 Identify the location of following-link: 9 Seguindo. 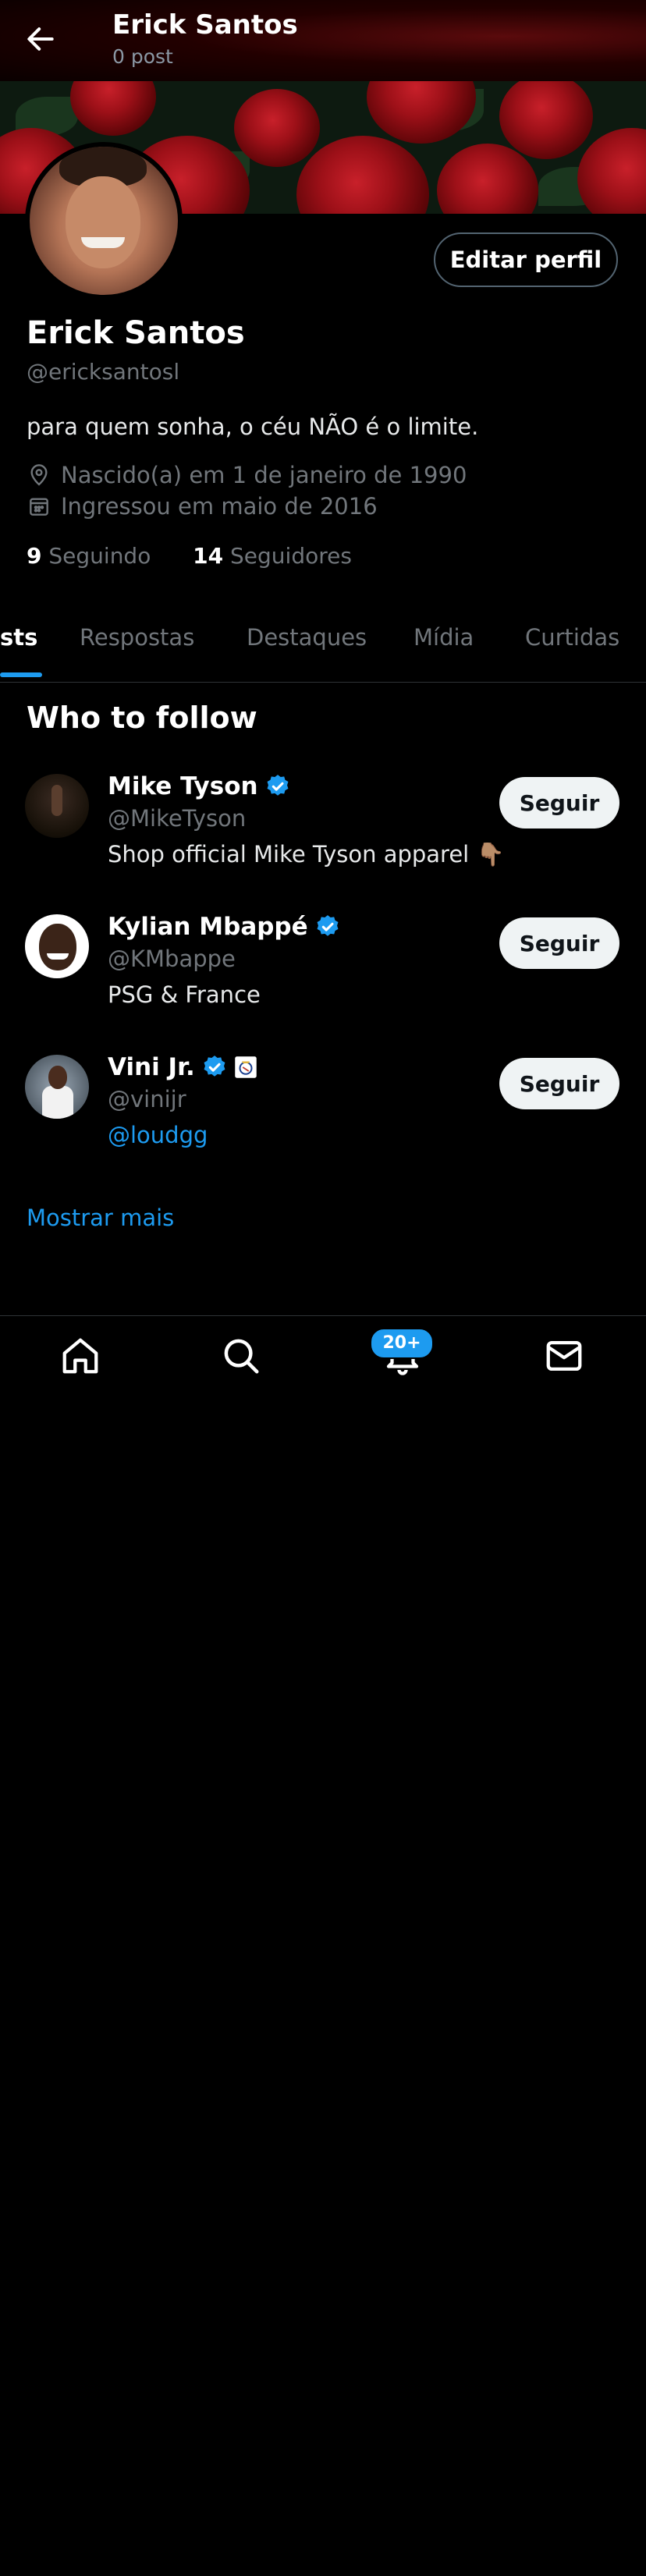
(89, 556).